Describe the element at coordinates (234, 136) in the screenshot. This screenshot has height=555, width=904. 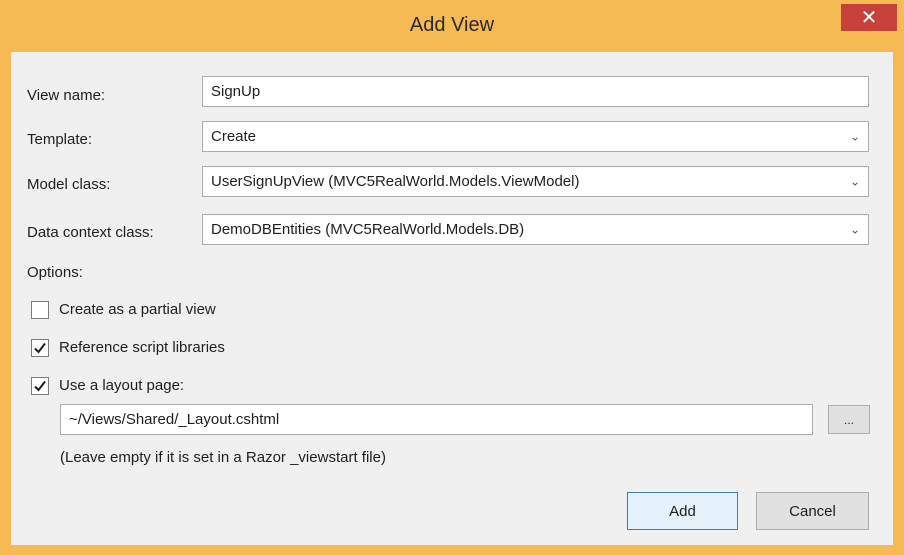
I see `template-value: Create` at that location.